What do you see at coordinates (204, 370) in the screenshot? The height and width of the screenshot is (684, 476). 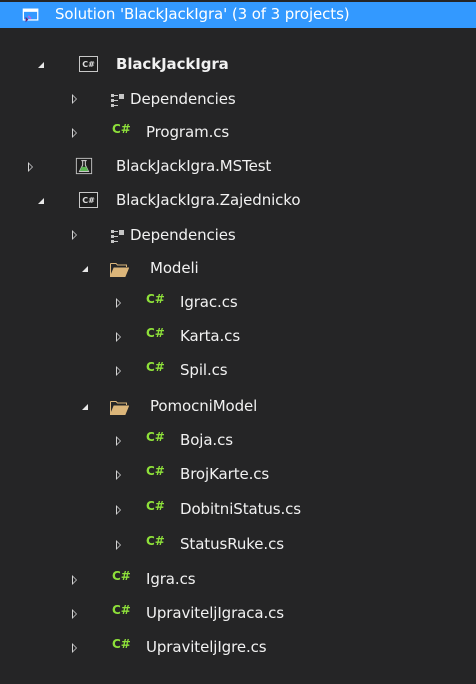 I see `file-label: Spil.cs` at bounding box center [204, 370].